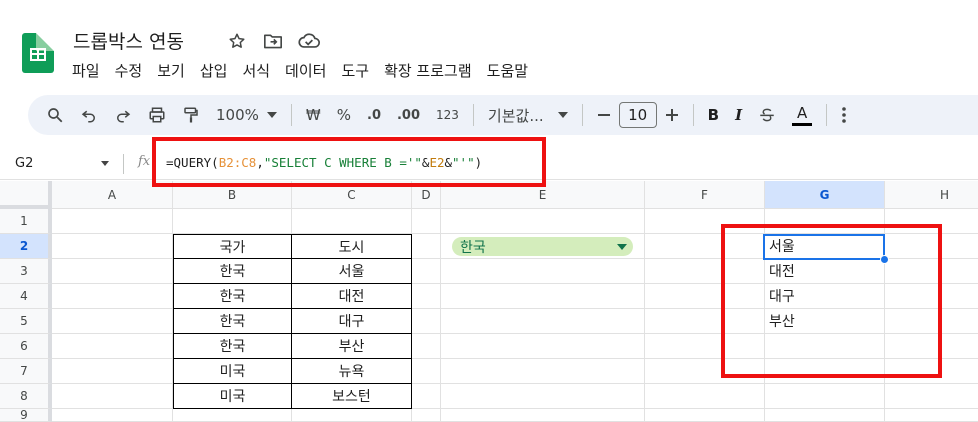 The height and width of the screenshot is (422, 978). I want to click on menu-file: 파일, so click(86, 70).